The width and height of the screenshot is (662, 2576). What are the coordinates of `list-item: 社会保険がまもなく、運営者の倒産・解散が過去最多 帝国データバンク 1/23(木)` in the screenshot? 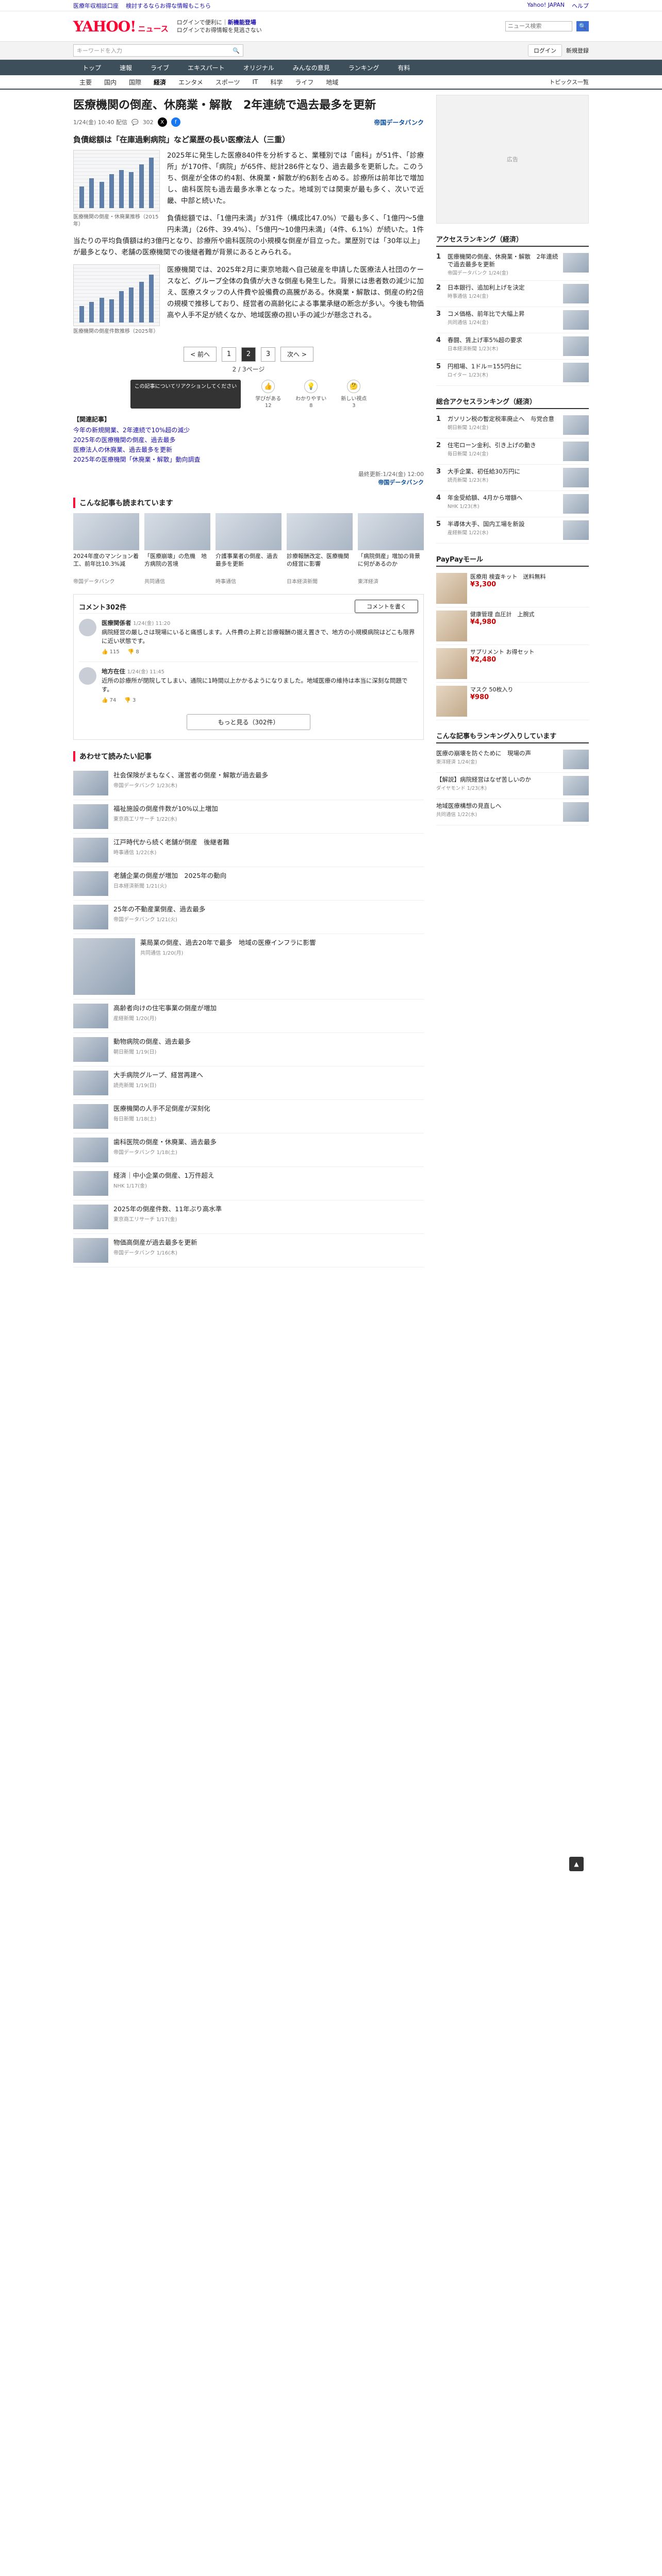 It's located at (249, 783).